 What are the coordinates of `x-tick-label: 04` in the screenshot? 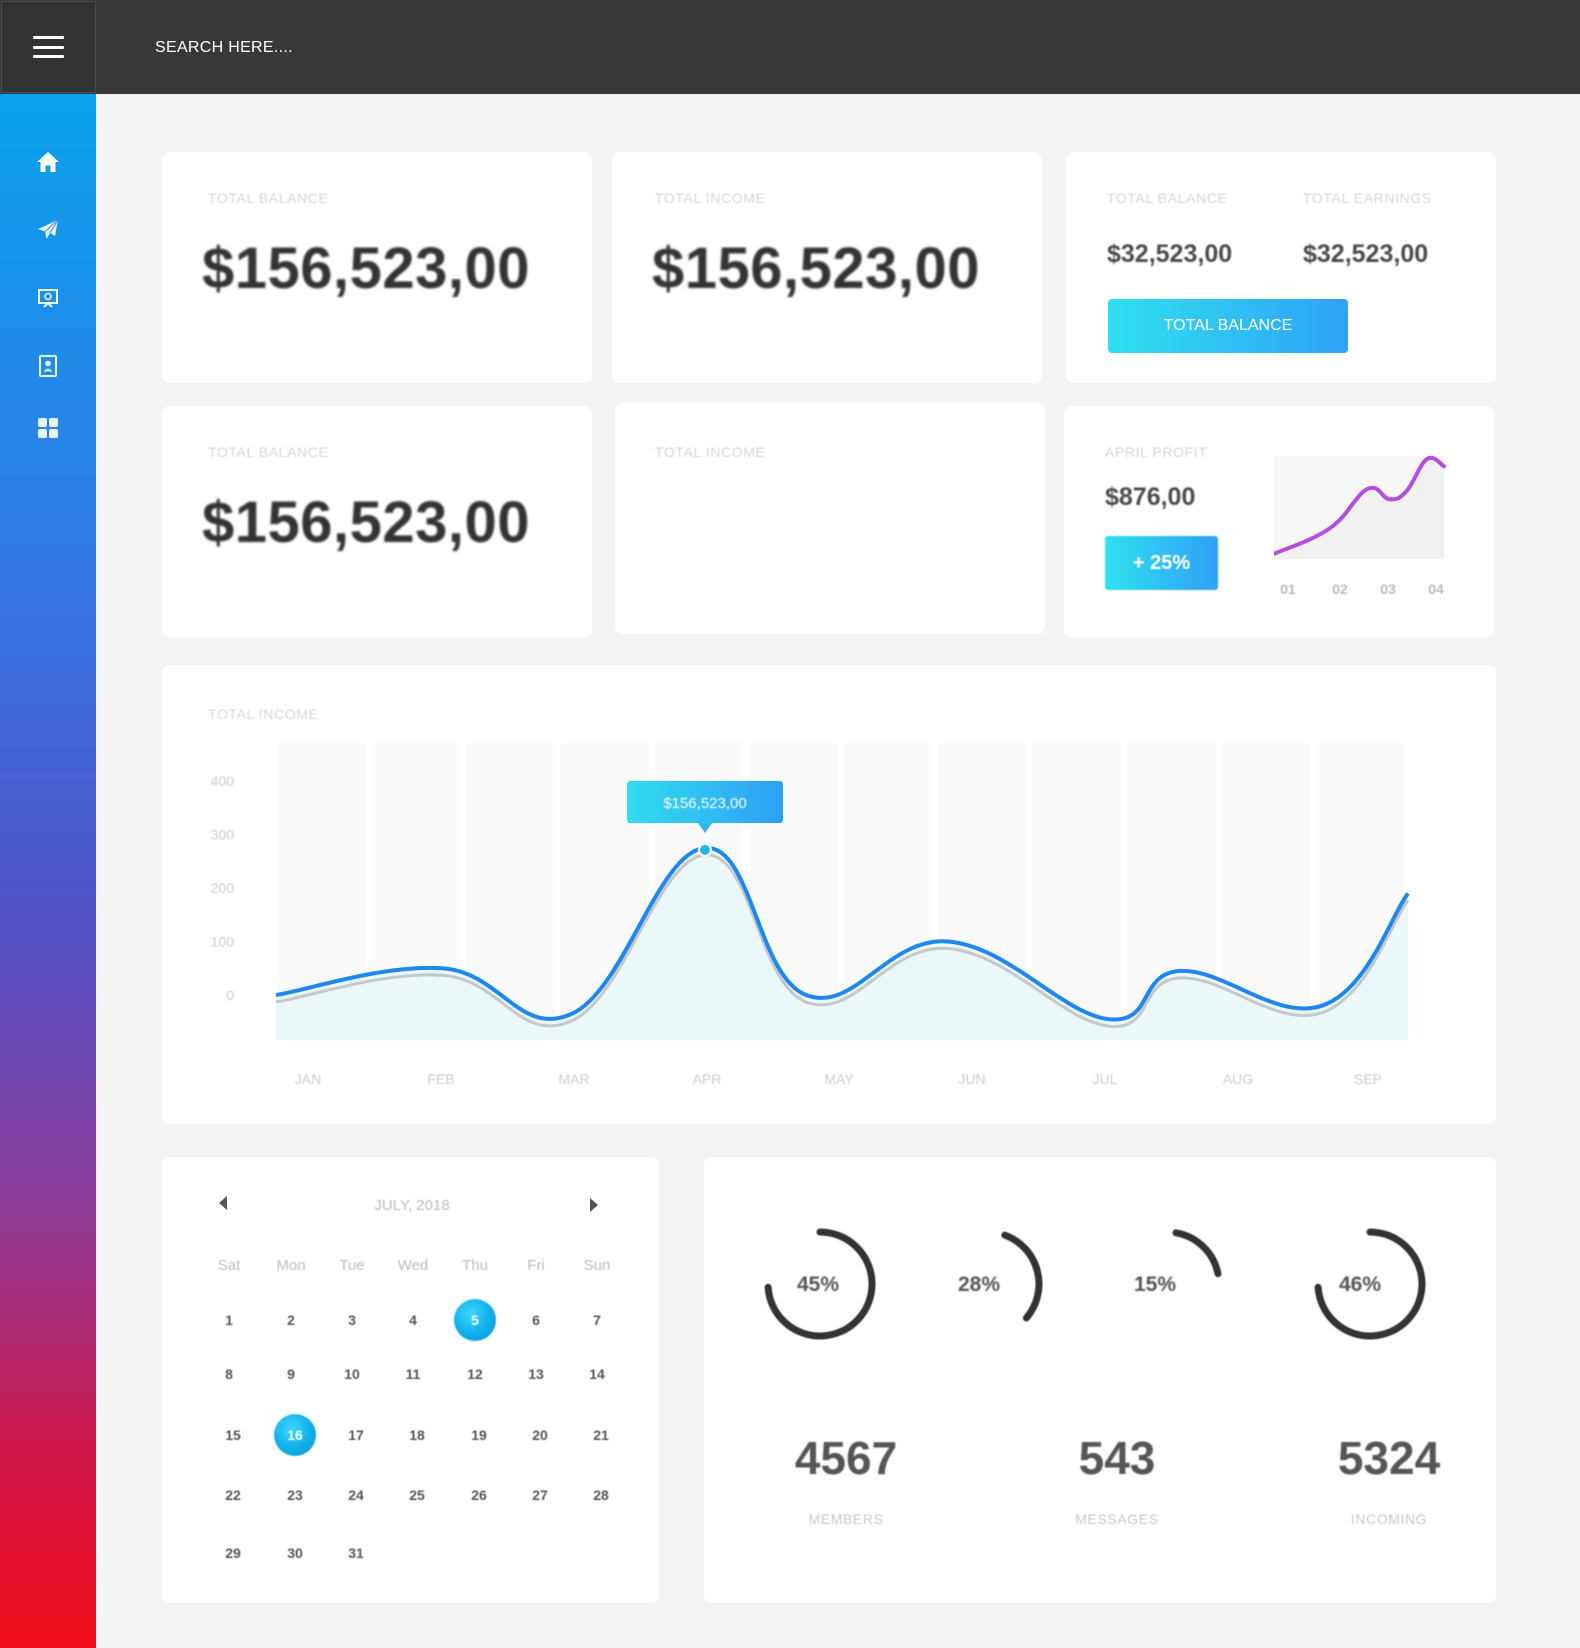 It's located at (1436, 589).